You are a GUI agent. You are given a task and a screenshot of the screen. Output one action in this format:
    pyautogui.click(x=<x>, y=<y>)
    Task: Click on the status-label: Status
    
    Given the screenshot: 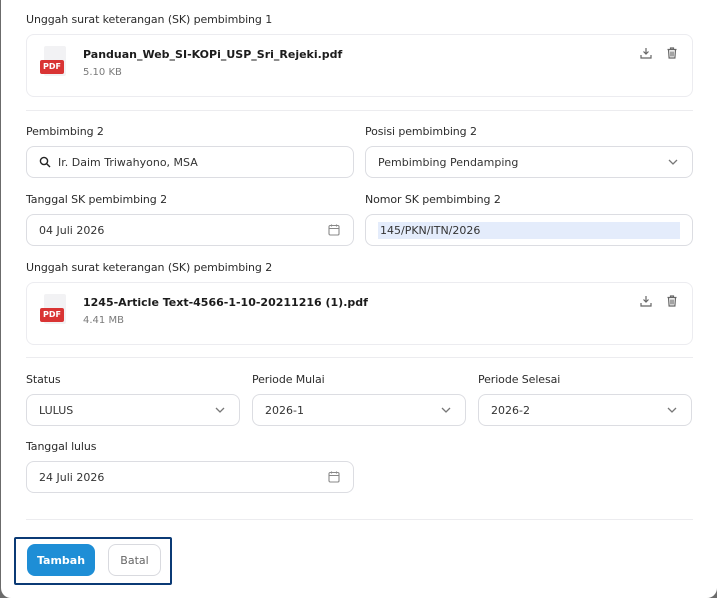 What is the action you would take?
    pyautogui.click(x=43, y=379)
    